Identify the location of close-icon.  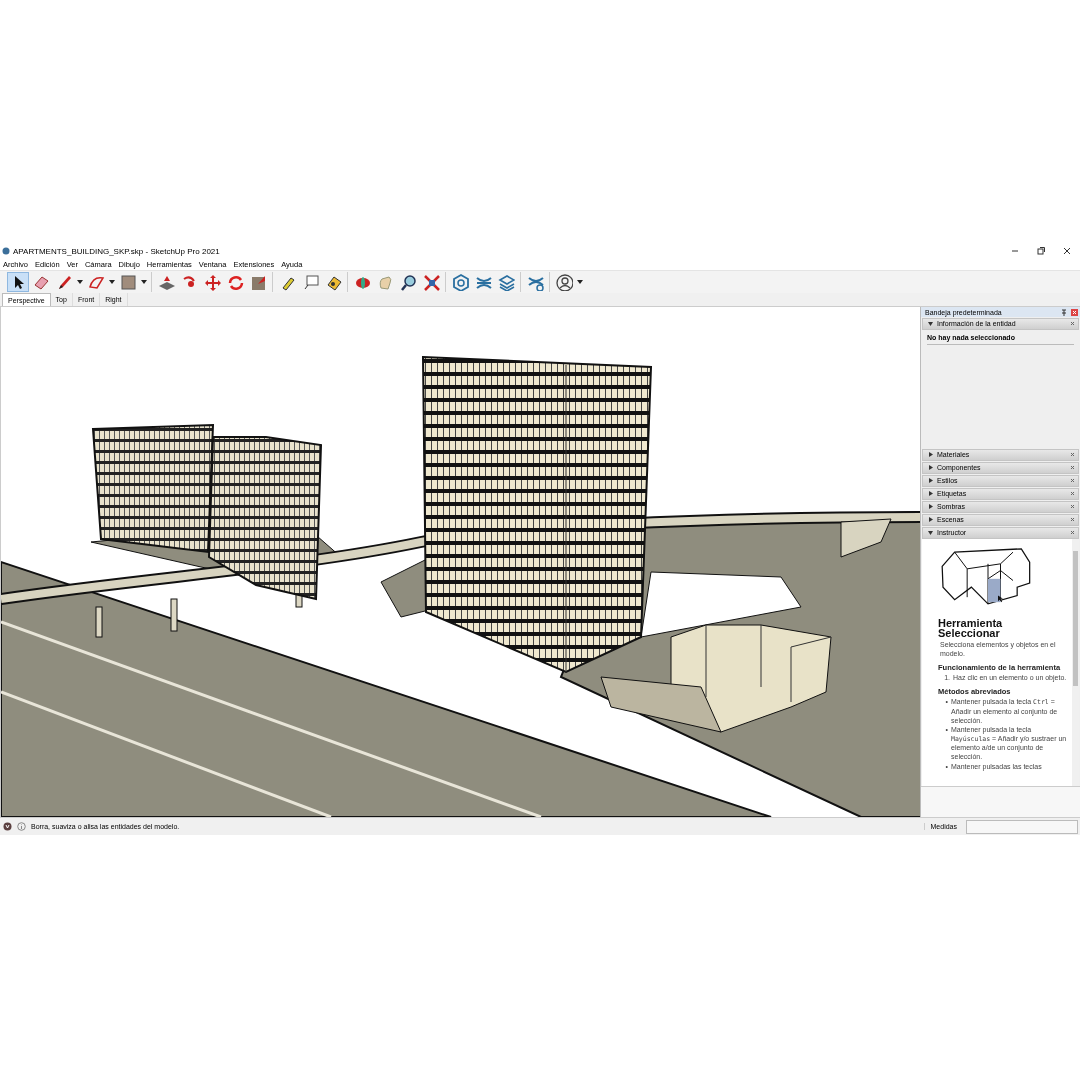
(1067, 251).